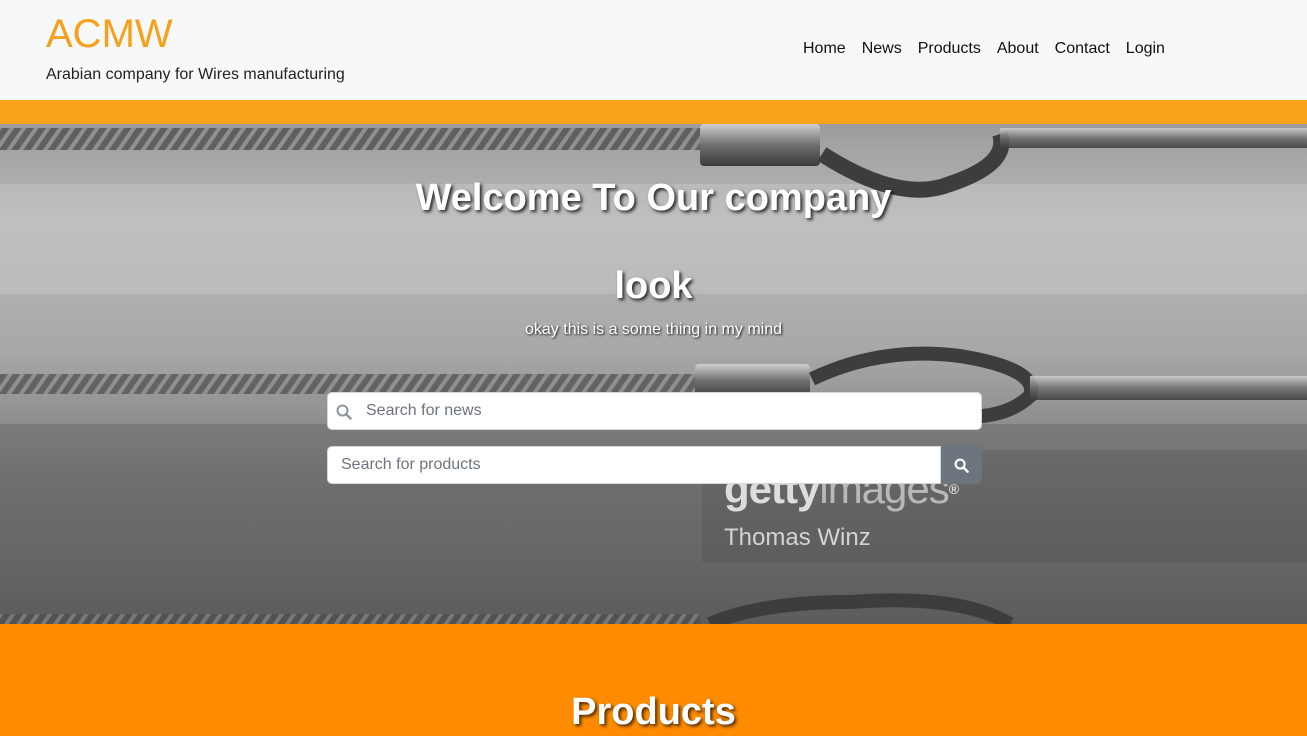  What do you see at coordinates (653, 329) in the screenshot?
I see `hero-caption: okay this is a some thing in my mind` at bounding box center [653, 329].